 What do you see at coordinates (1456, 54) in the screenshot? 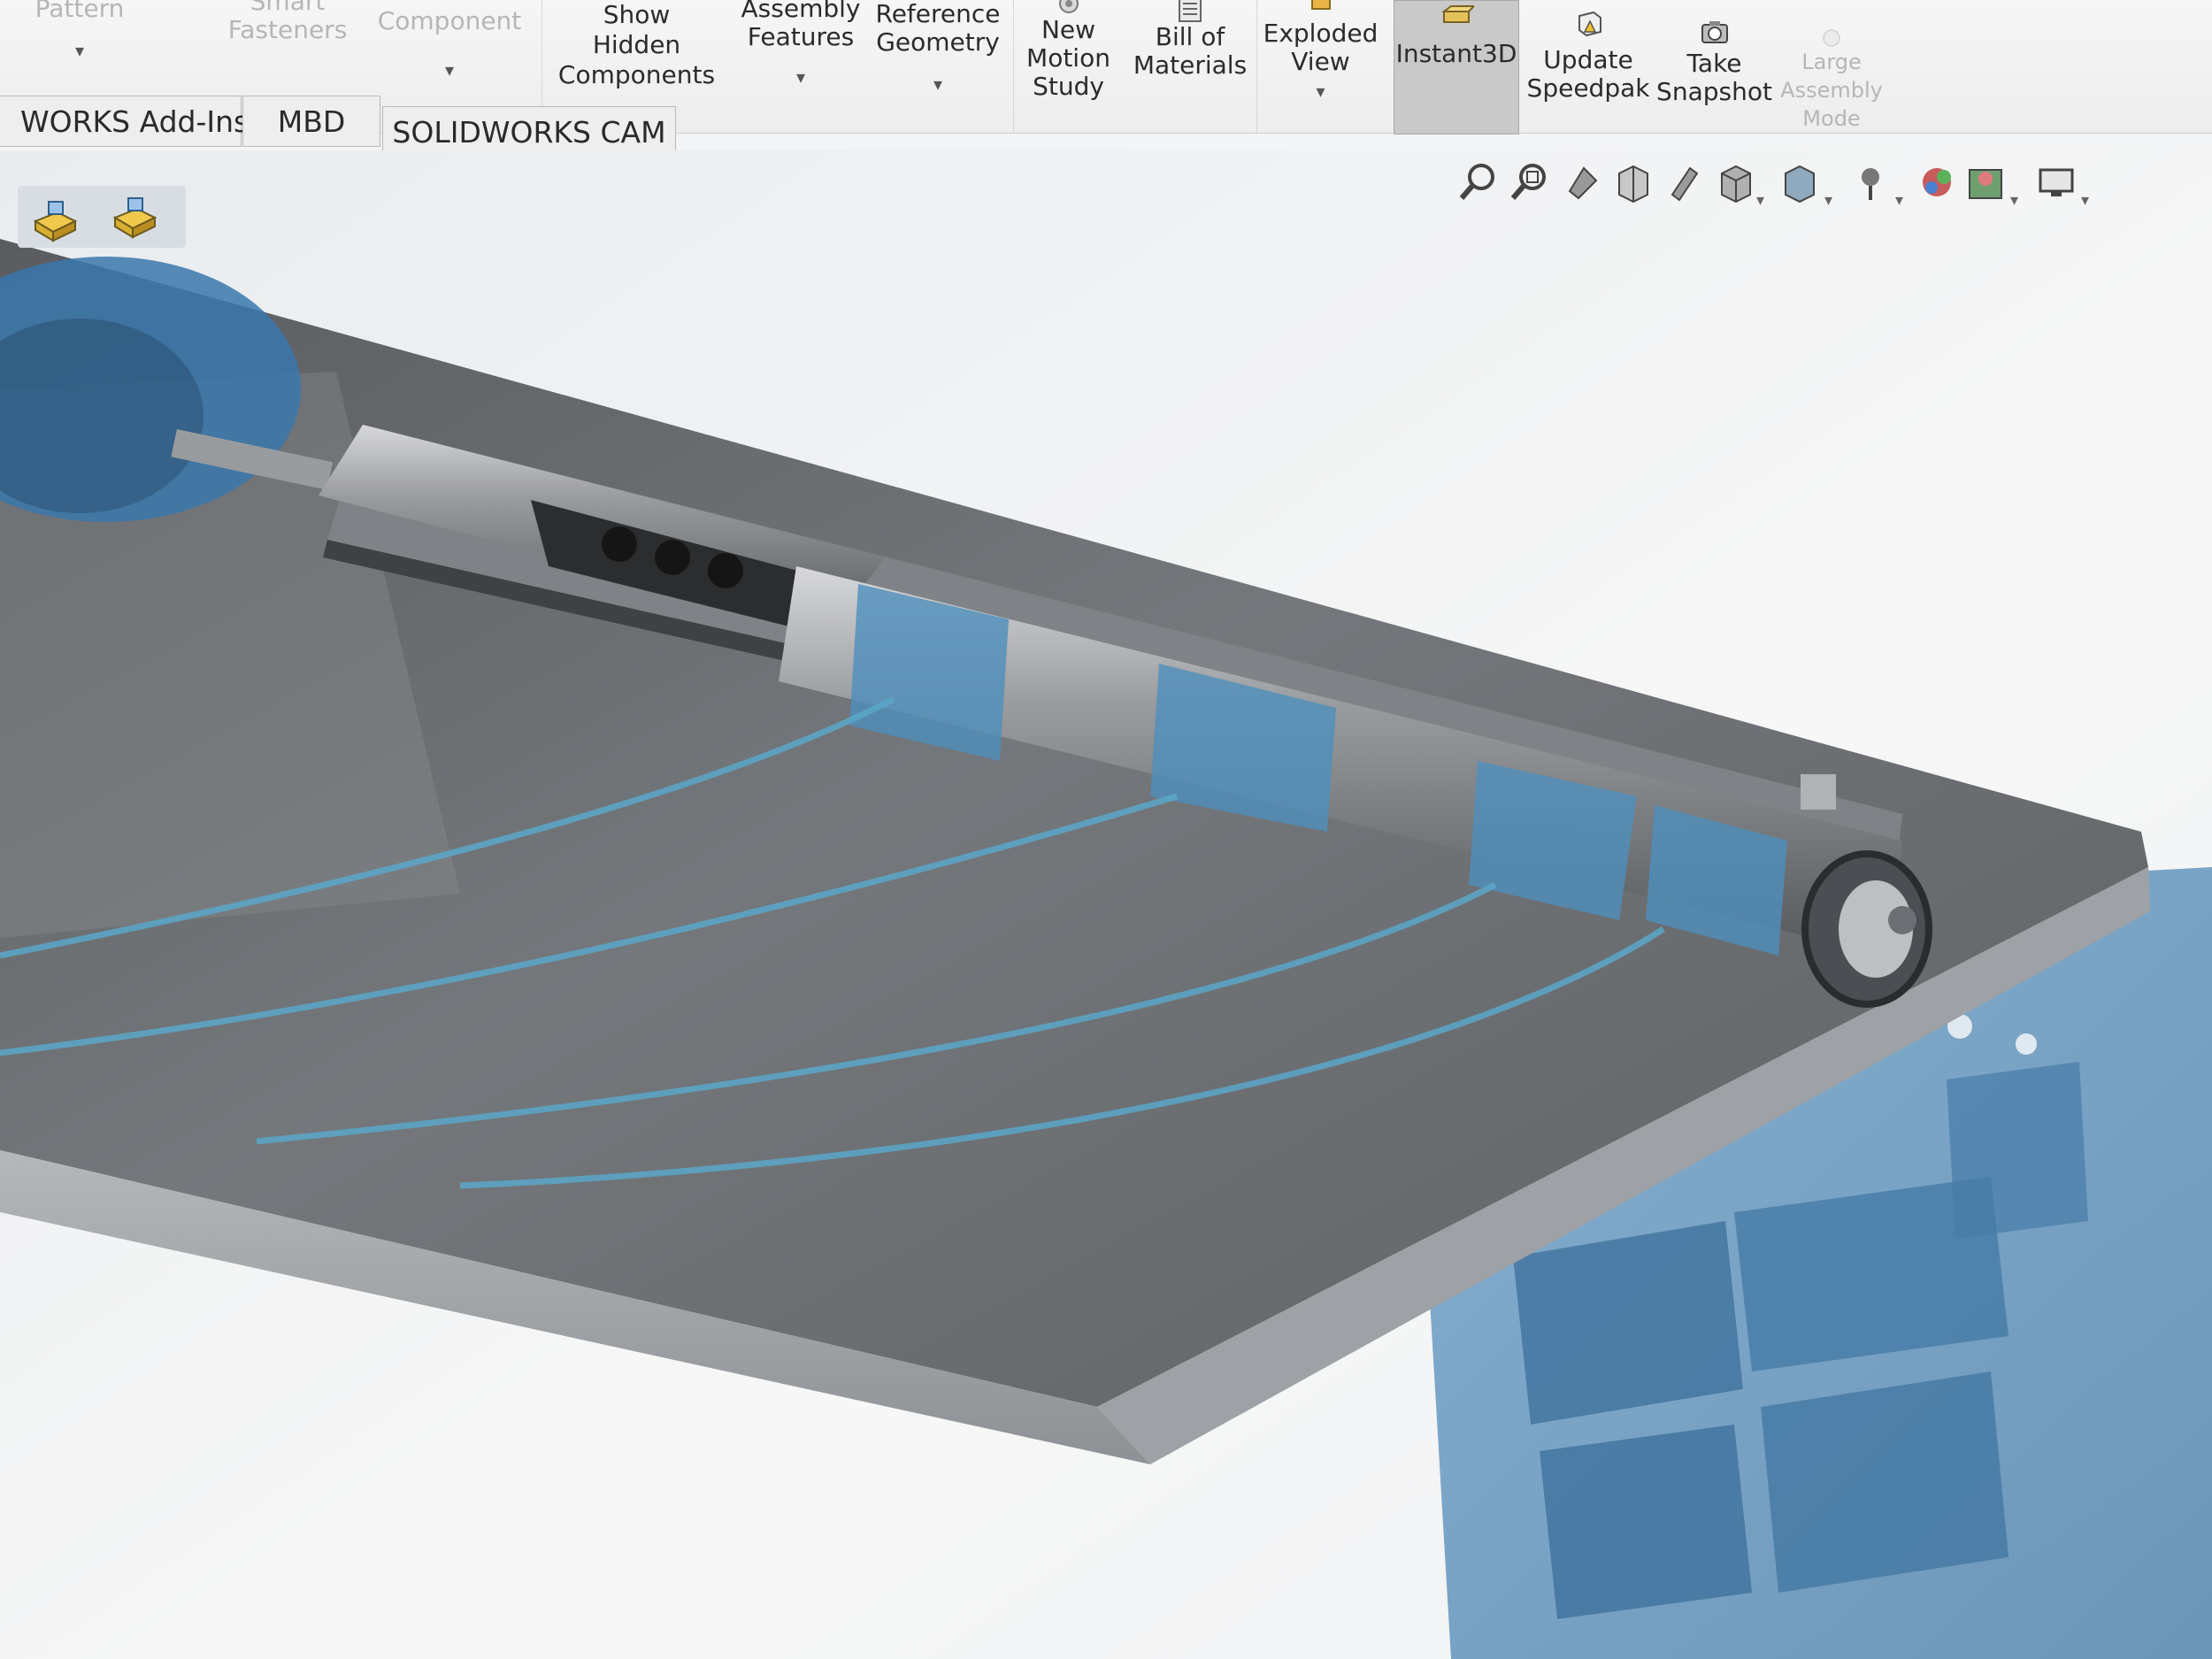
I see `instant3d-label: Instant3D` at bounding box center [1456, 54].